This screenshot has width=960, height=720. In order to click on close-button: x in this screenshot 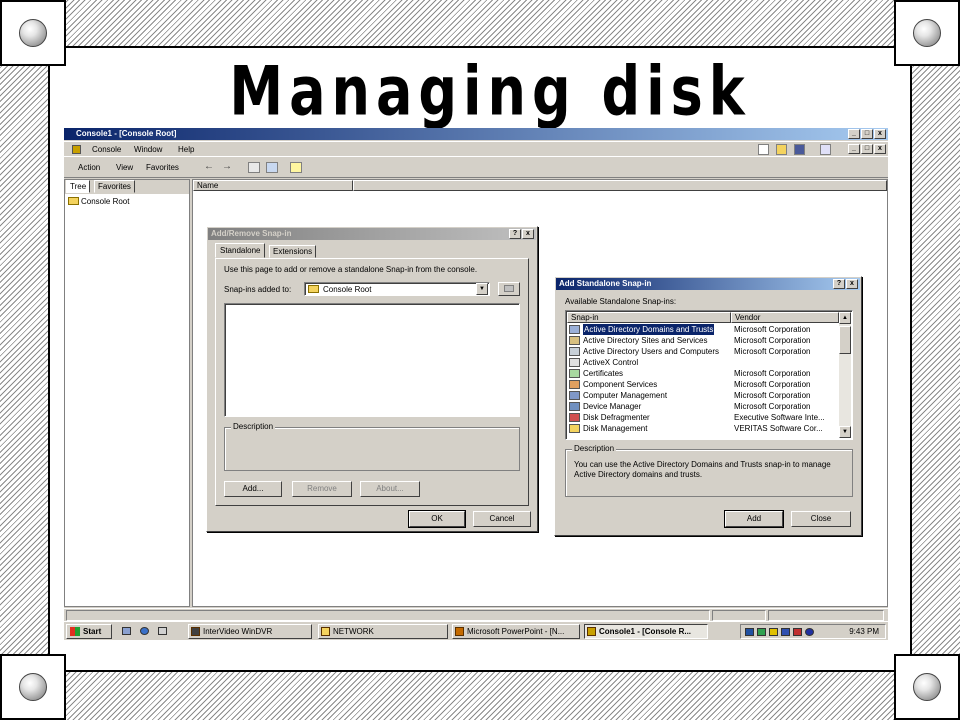, I will do `click(880, 134)`.